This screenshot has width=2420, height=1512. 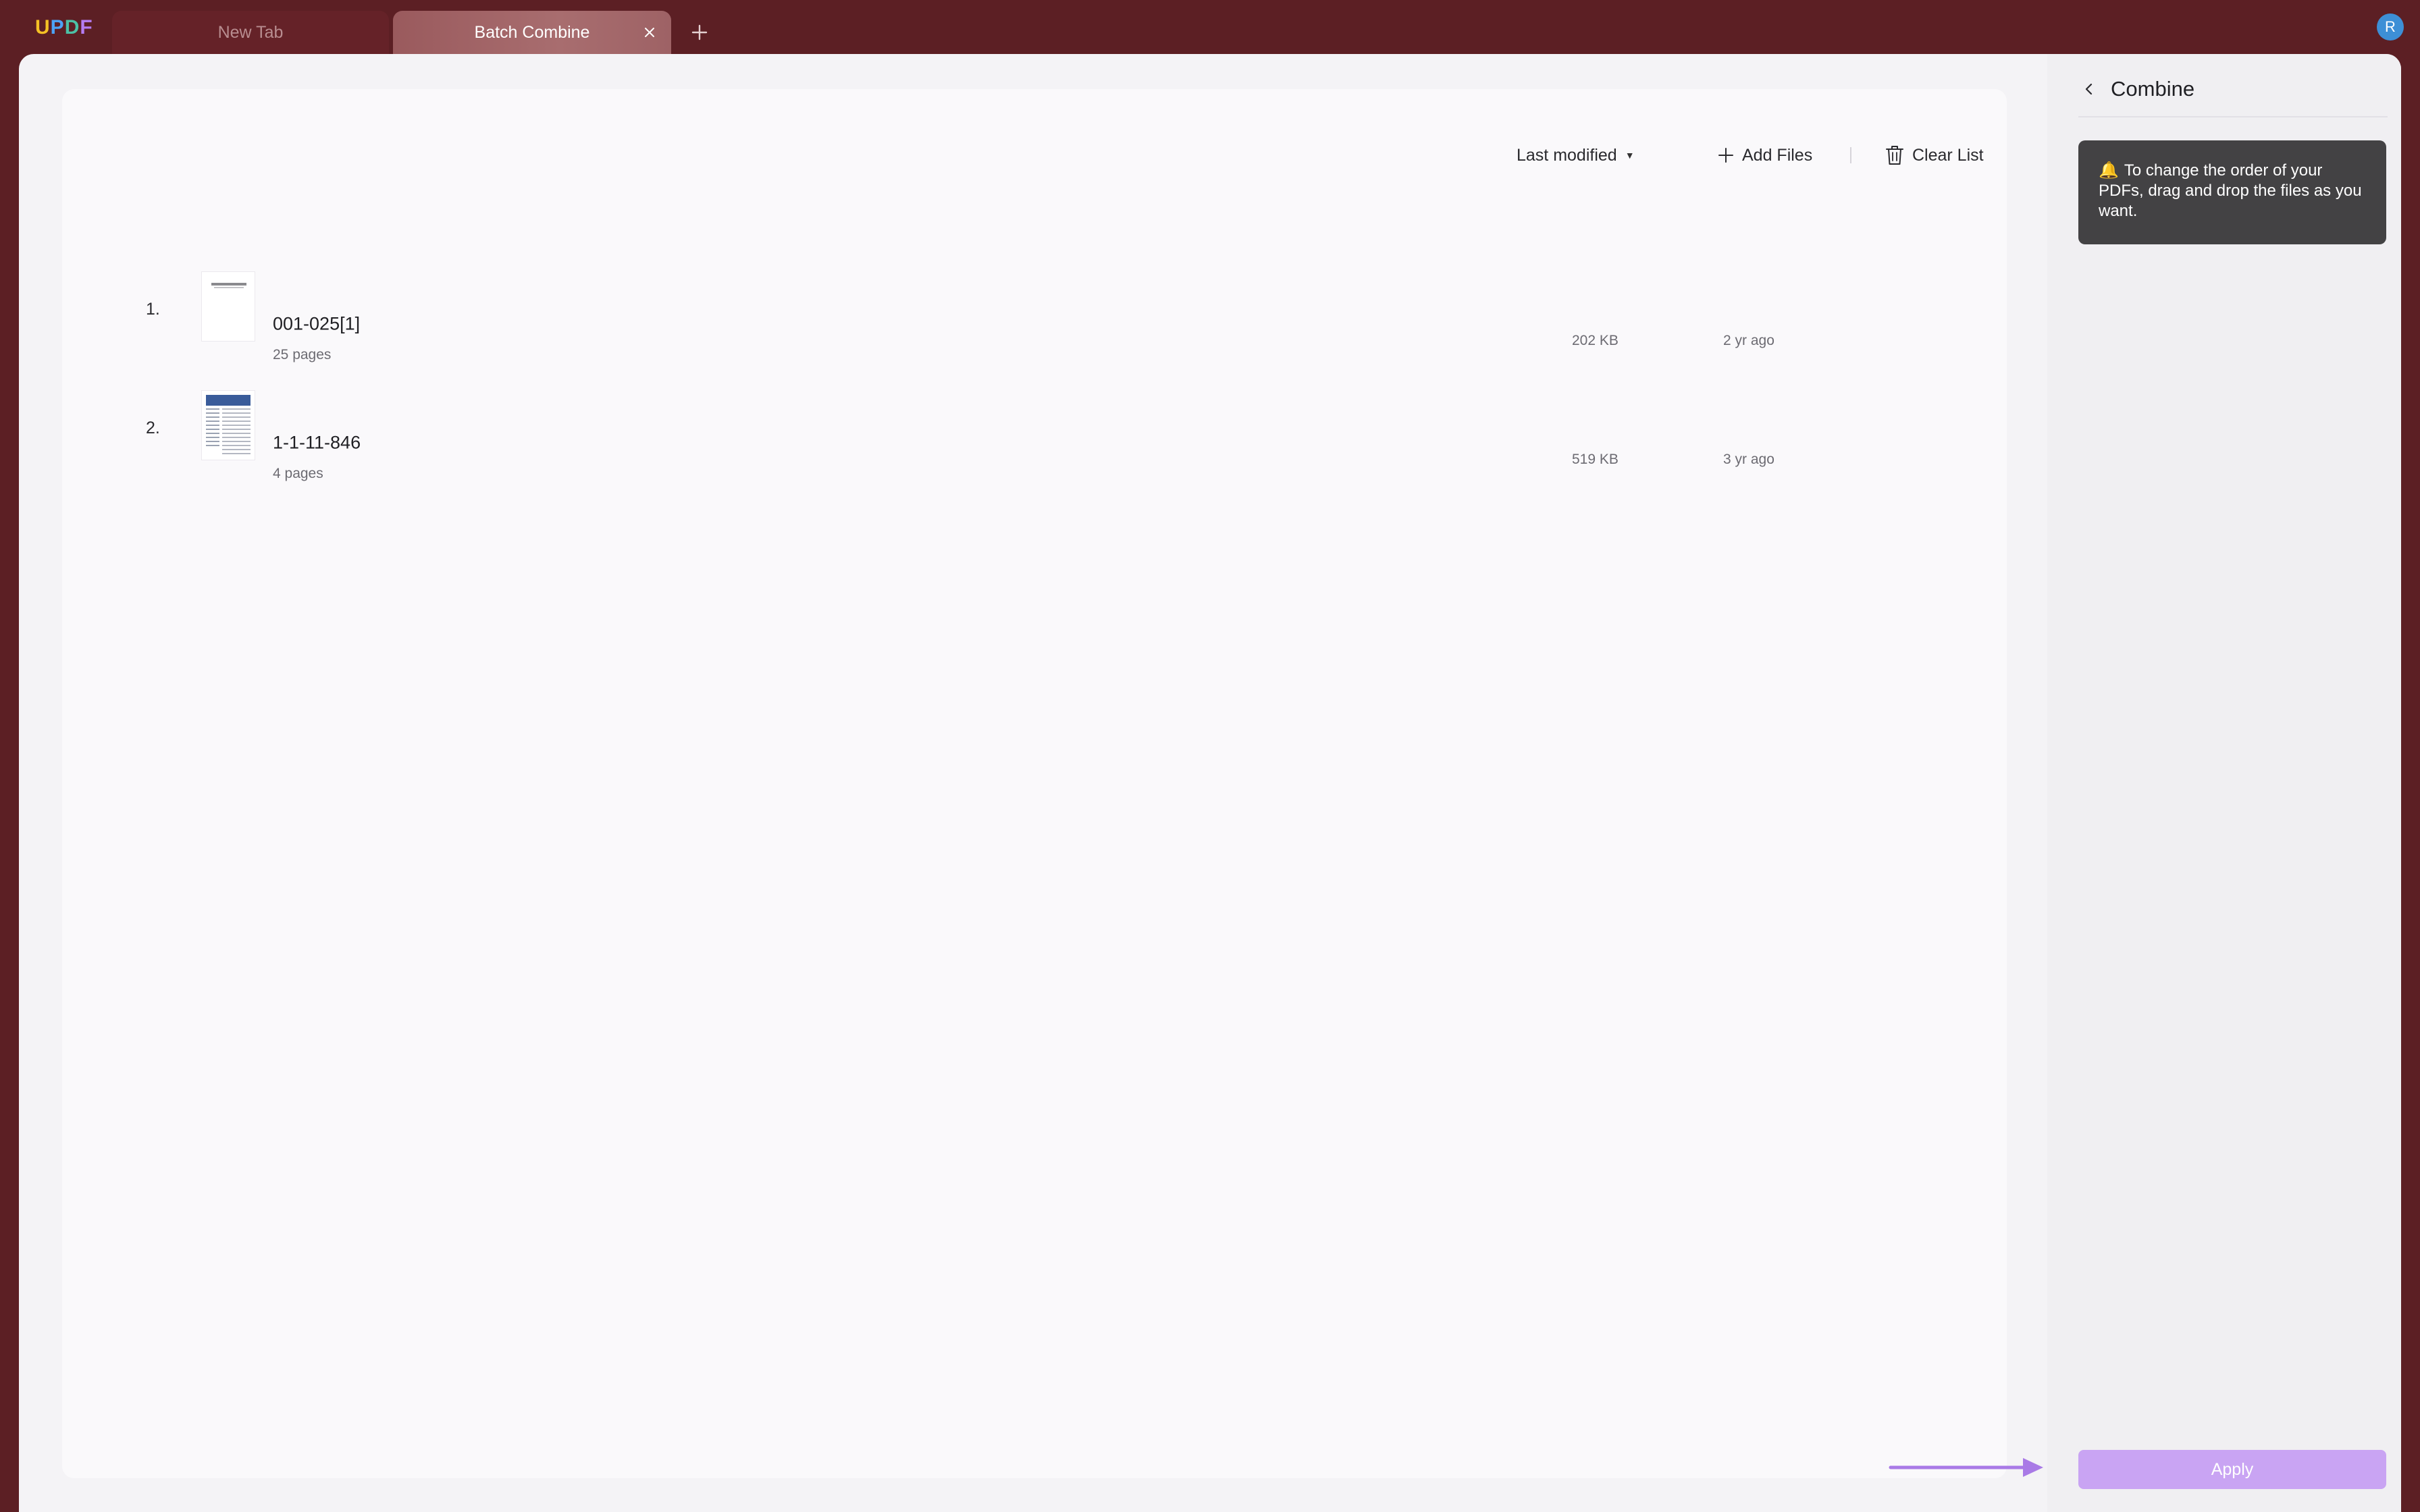 I want to click on arrow-right-icon, so click(x=1966, y=1467).